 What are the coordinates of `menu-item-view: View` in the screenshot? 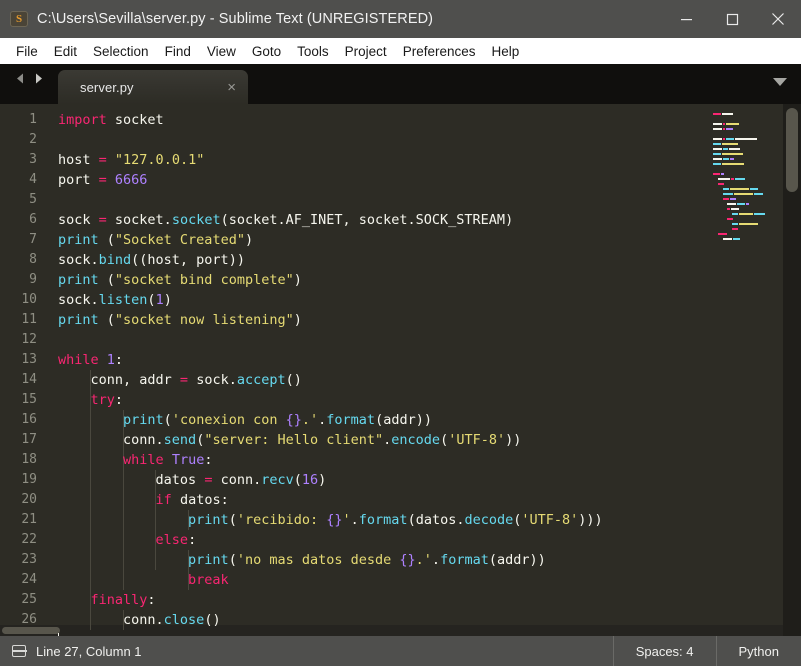 It's located at (221, 51).